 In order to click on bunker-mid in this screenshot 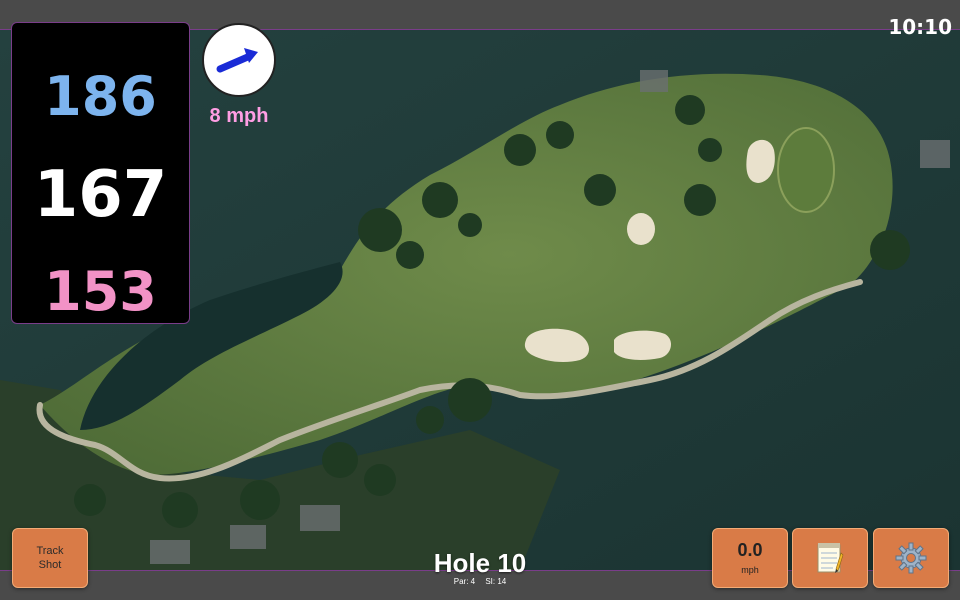, I will do `click(641, 229)`.